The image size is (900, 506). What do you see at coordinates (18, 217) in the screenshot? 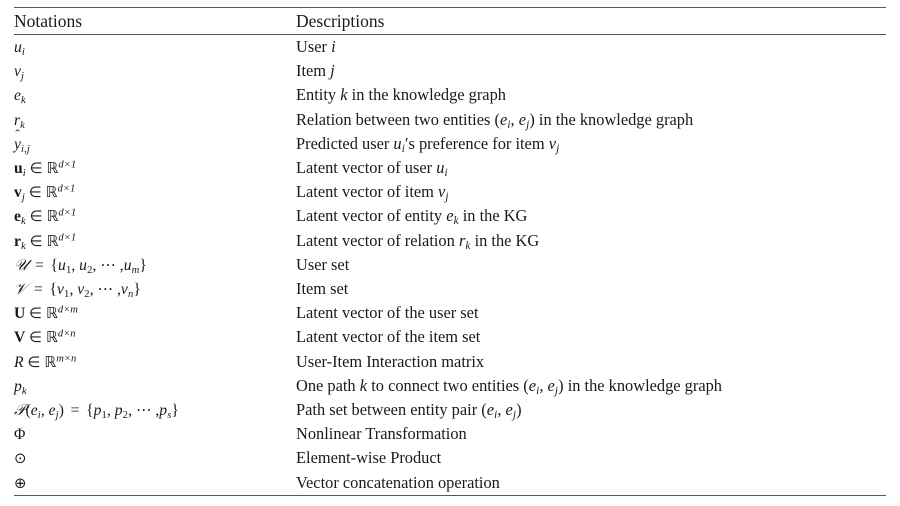
I see `sym-e-bold: e` at bounding box center [18, 217].